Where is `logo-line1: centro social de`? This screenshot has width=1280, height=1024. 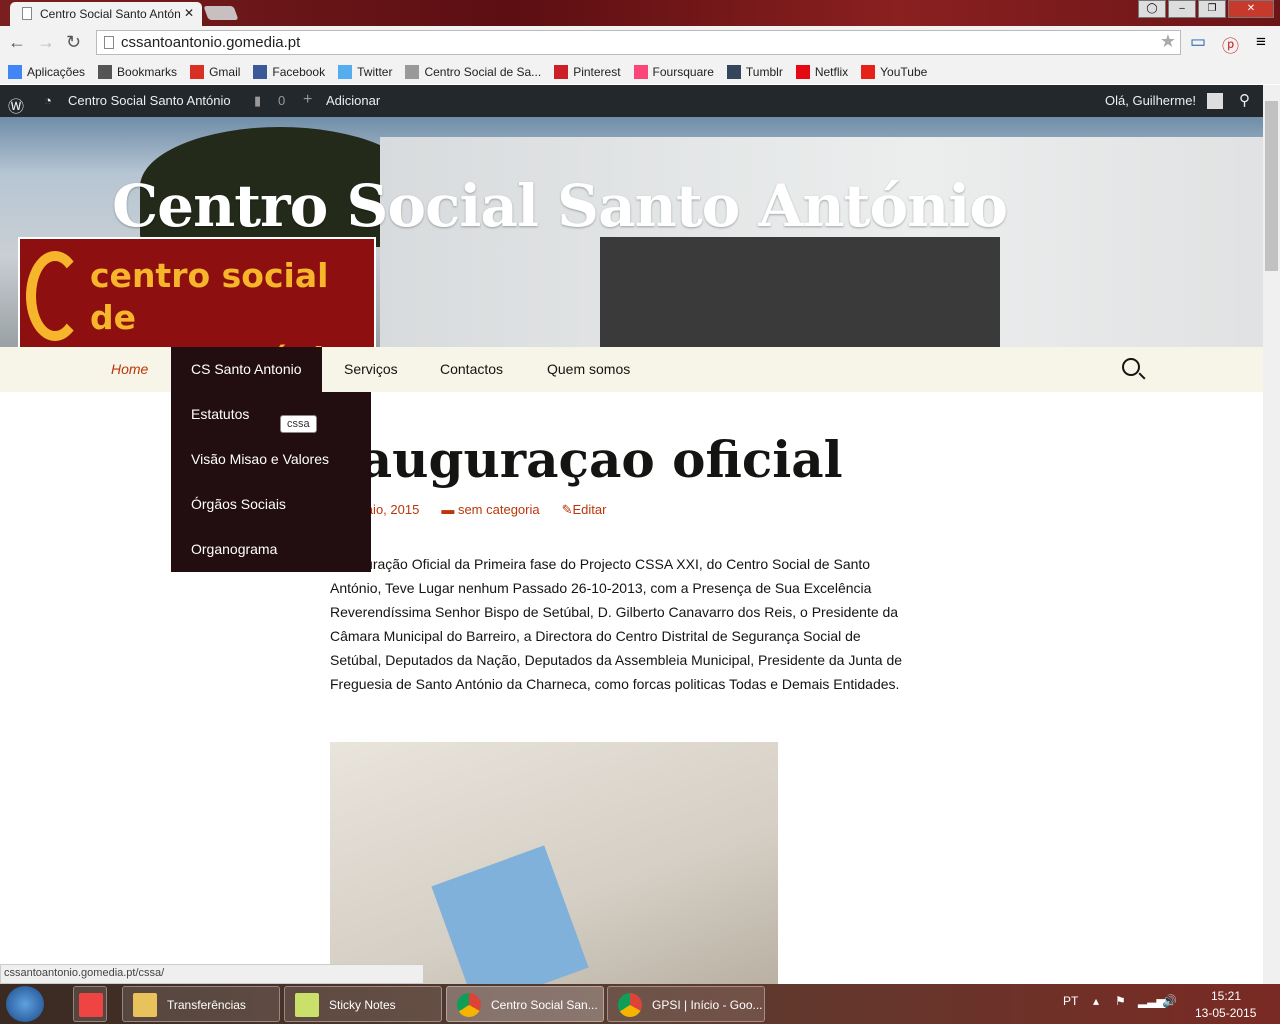
logo-line1: centro social de is located at coordinates (209, 296).